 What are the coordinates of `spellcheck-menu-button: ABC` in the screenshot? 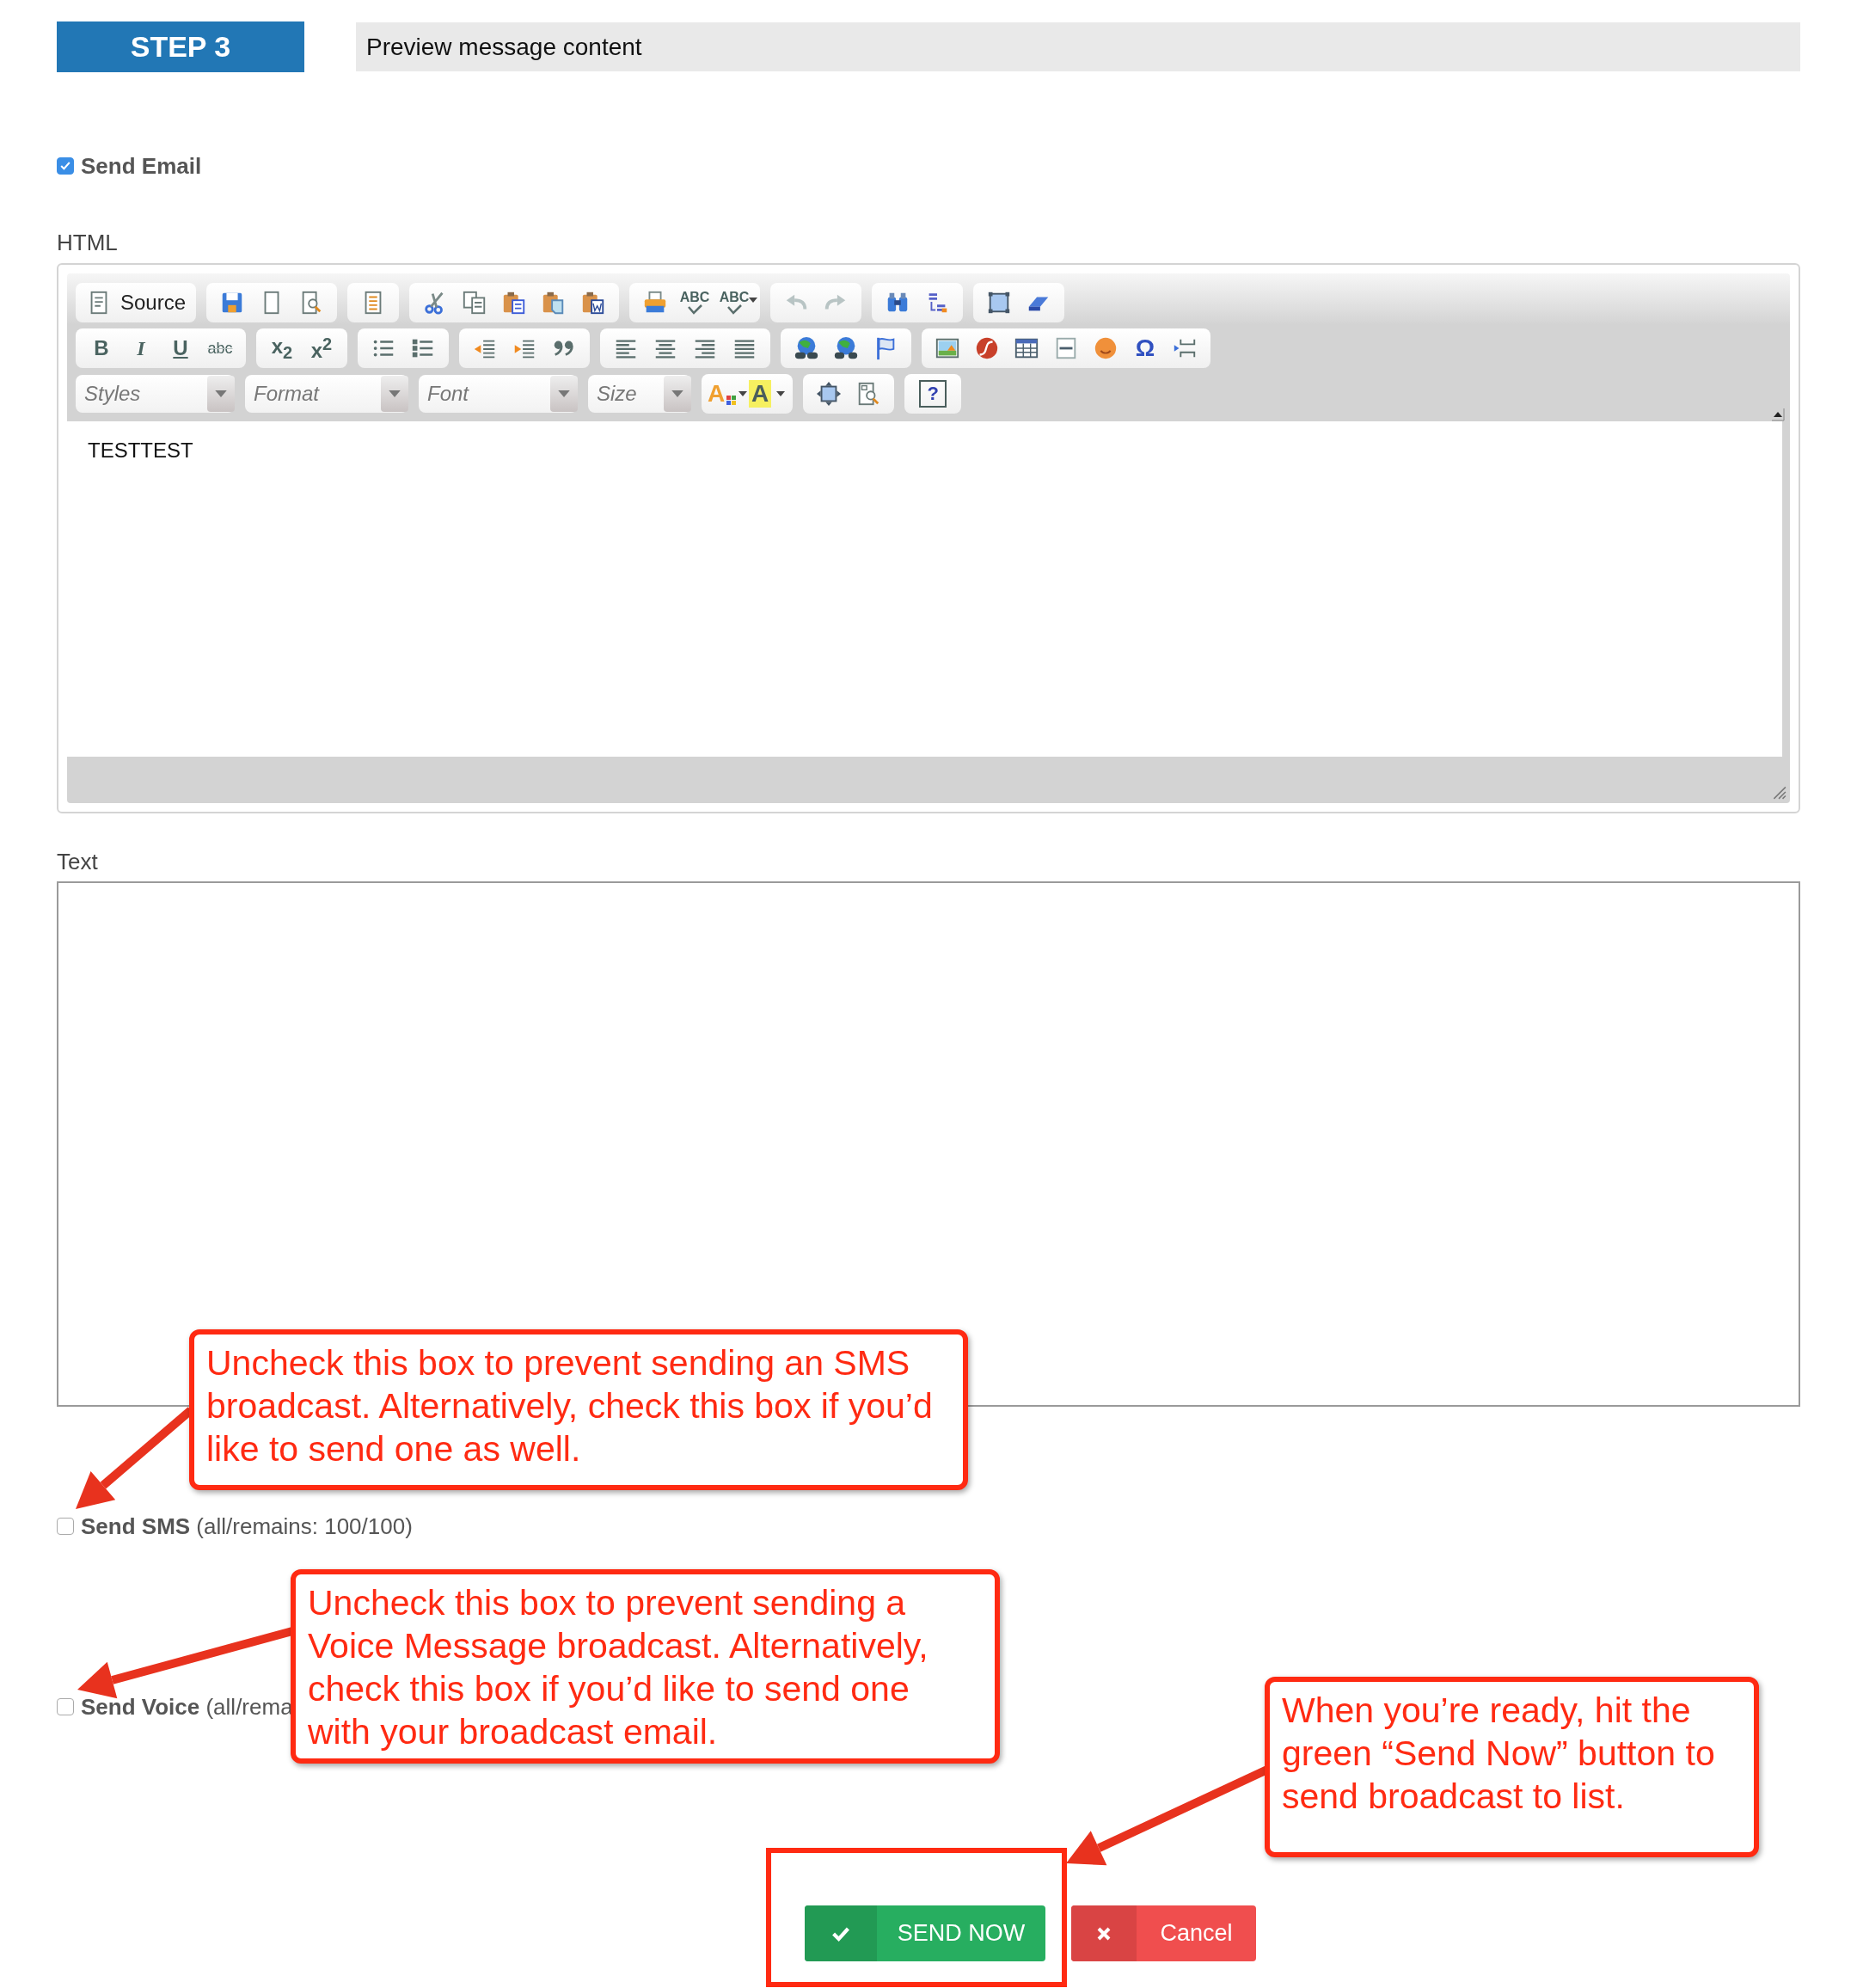 It's located at (735, 302).